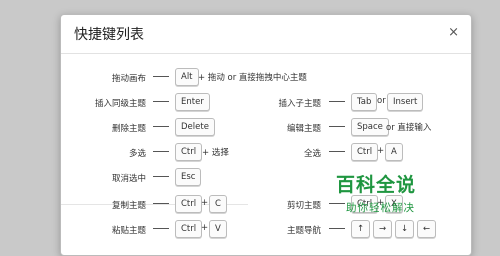 This screenshot has width=500, height=256. I want to click on key-space: Space, so click(370, 127).